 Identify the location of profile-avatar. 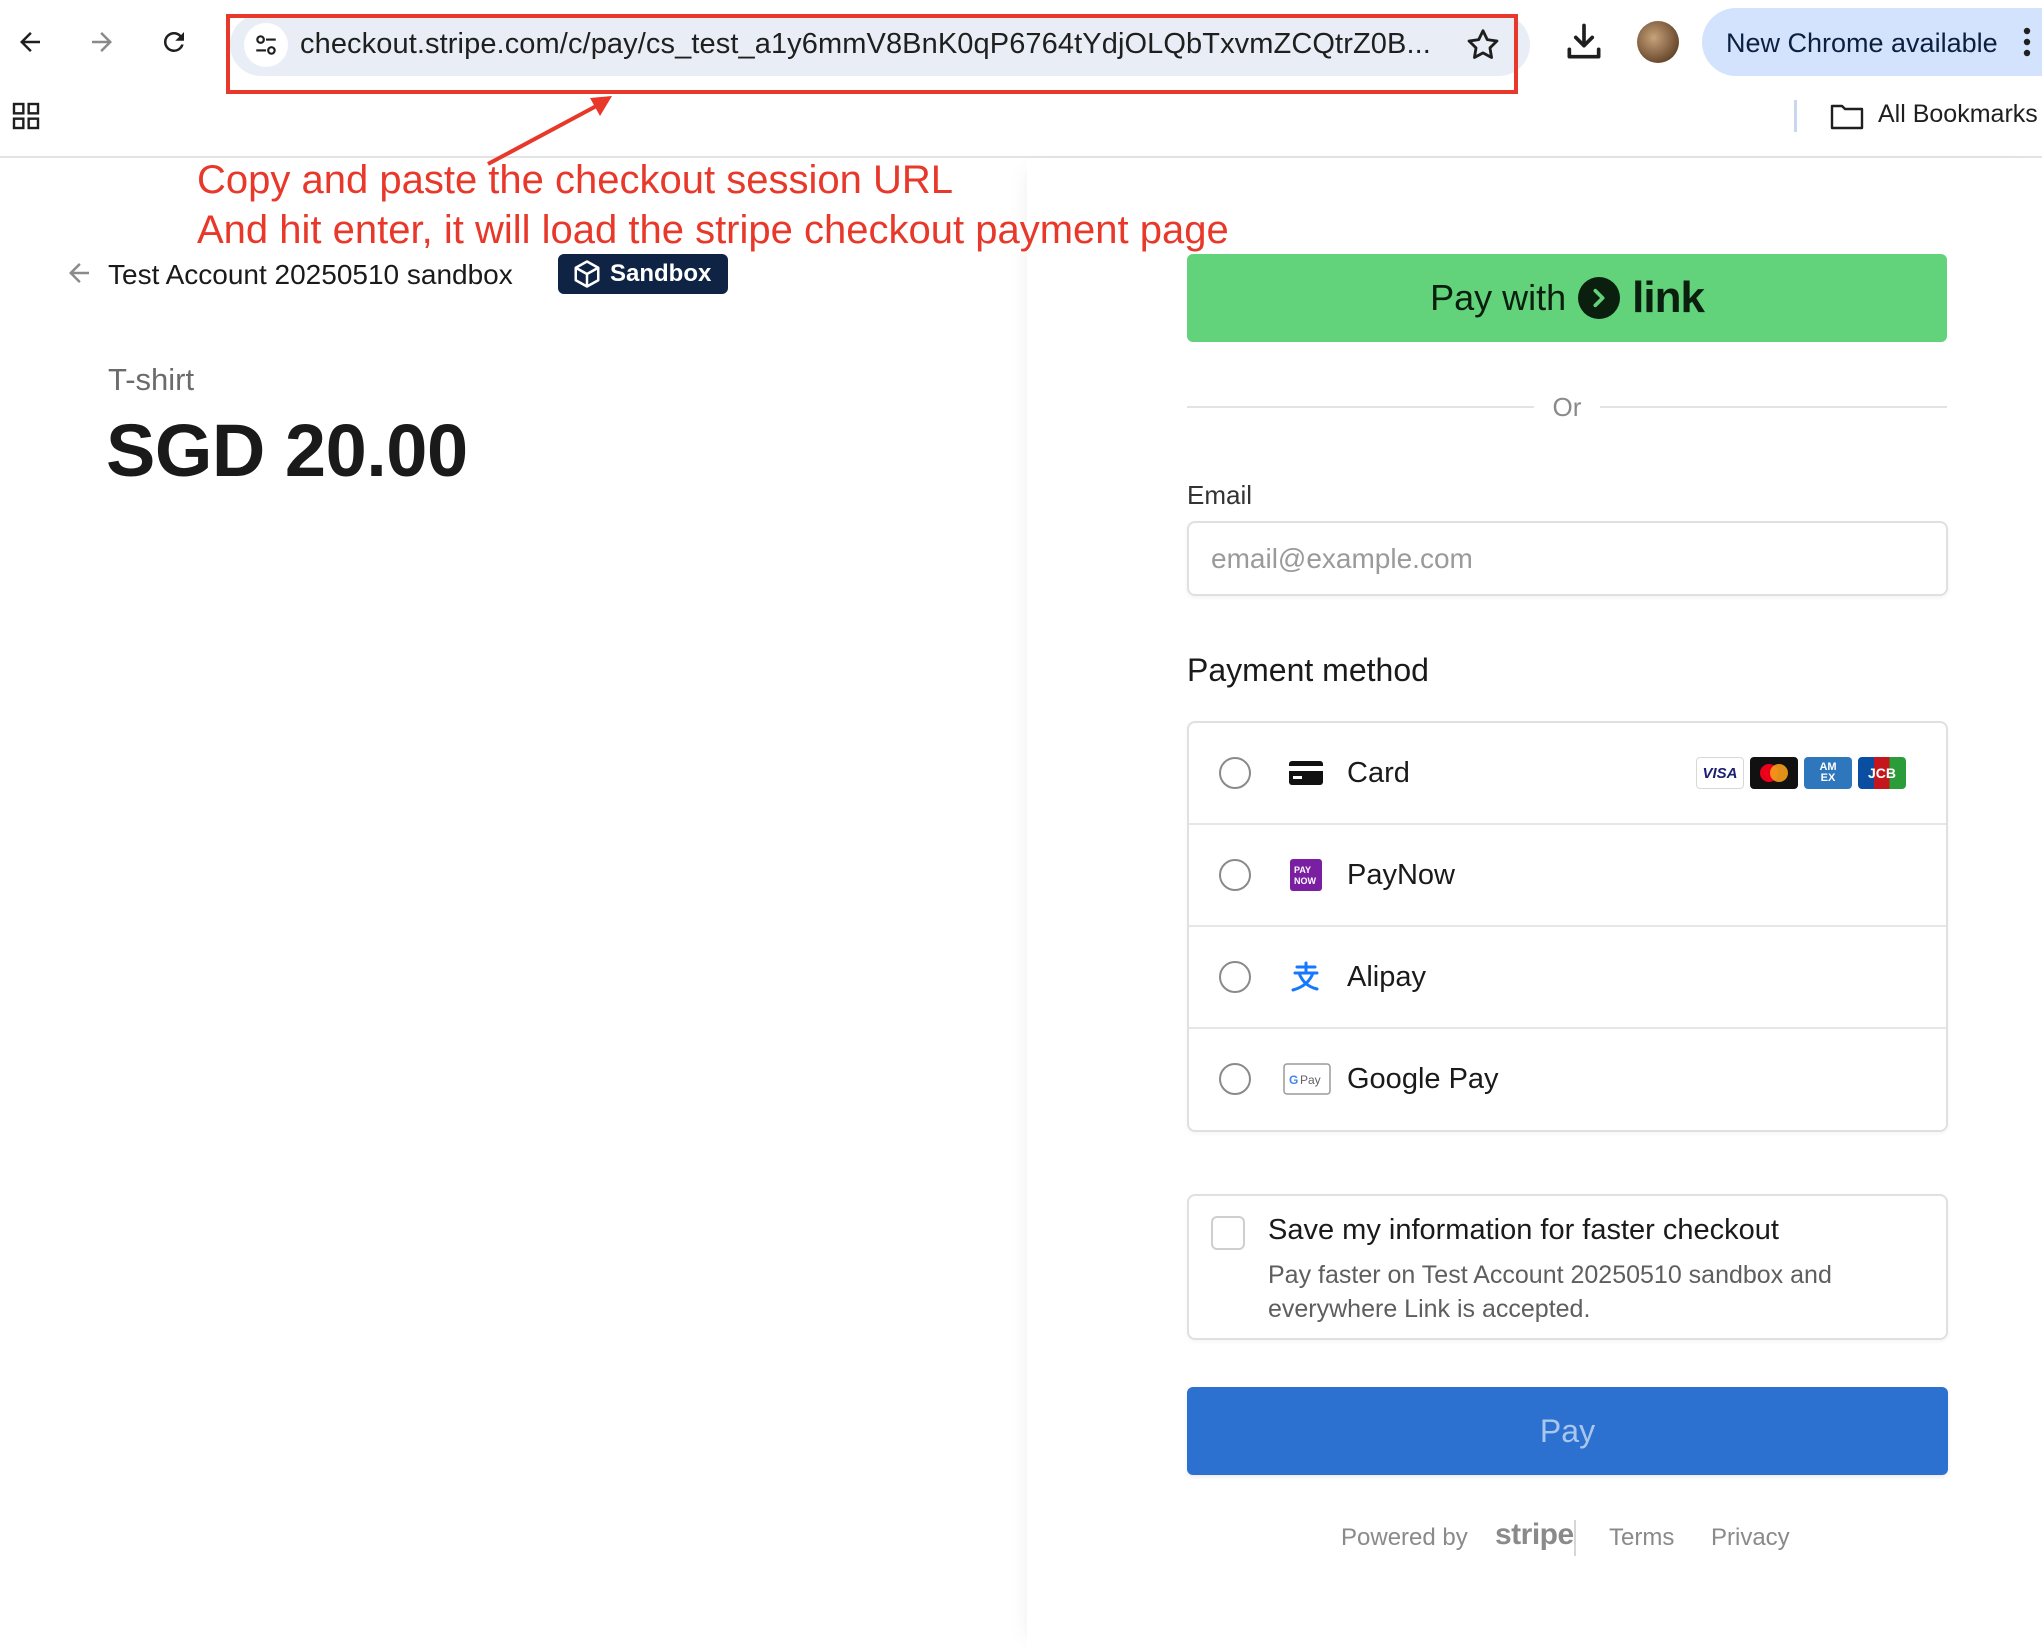
(1658, 42).